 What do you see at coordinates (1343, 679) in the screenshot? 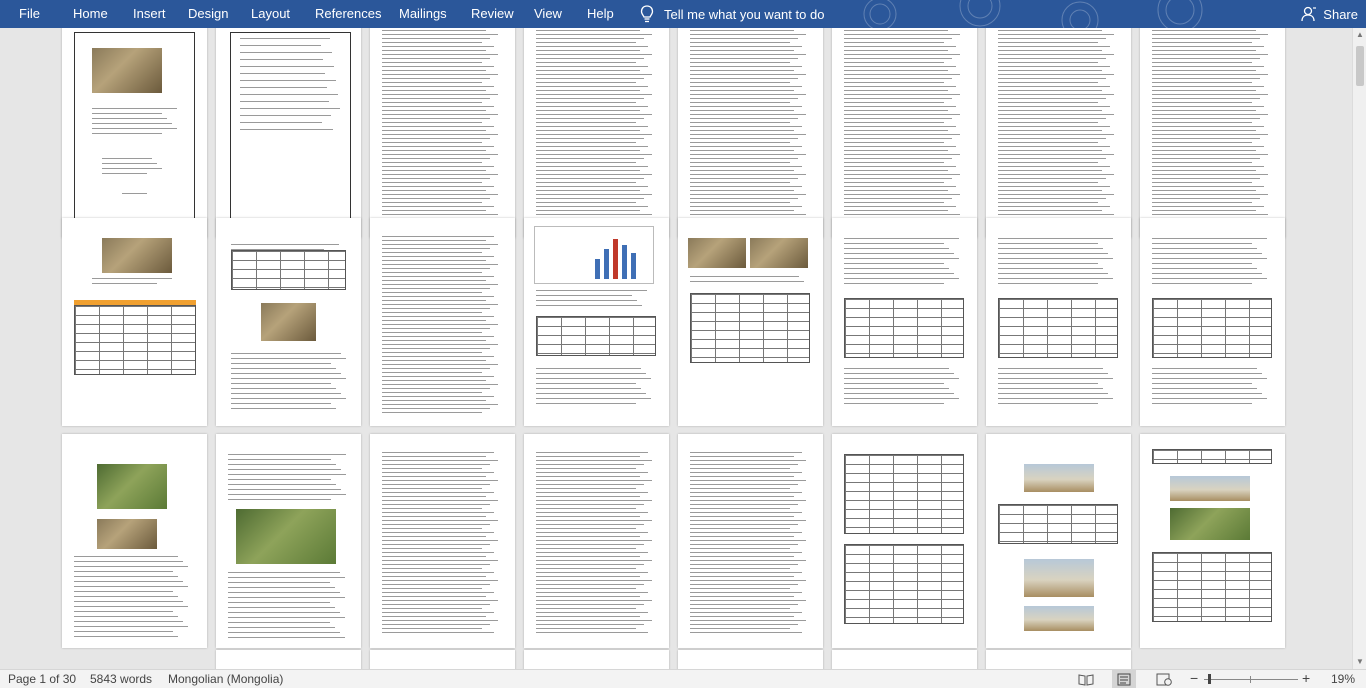
I see `zoom-level: 19%` at bounding box center [1343, 679].